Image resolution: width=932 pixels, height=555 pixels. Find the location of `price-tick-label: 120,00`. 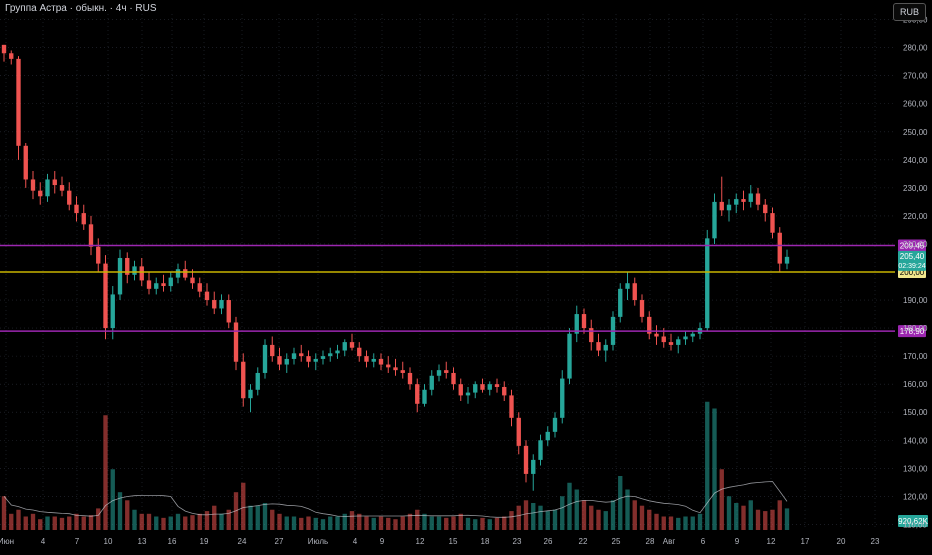

price-tick-label: 120,00 is located at coordinates (915, 496).